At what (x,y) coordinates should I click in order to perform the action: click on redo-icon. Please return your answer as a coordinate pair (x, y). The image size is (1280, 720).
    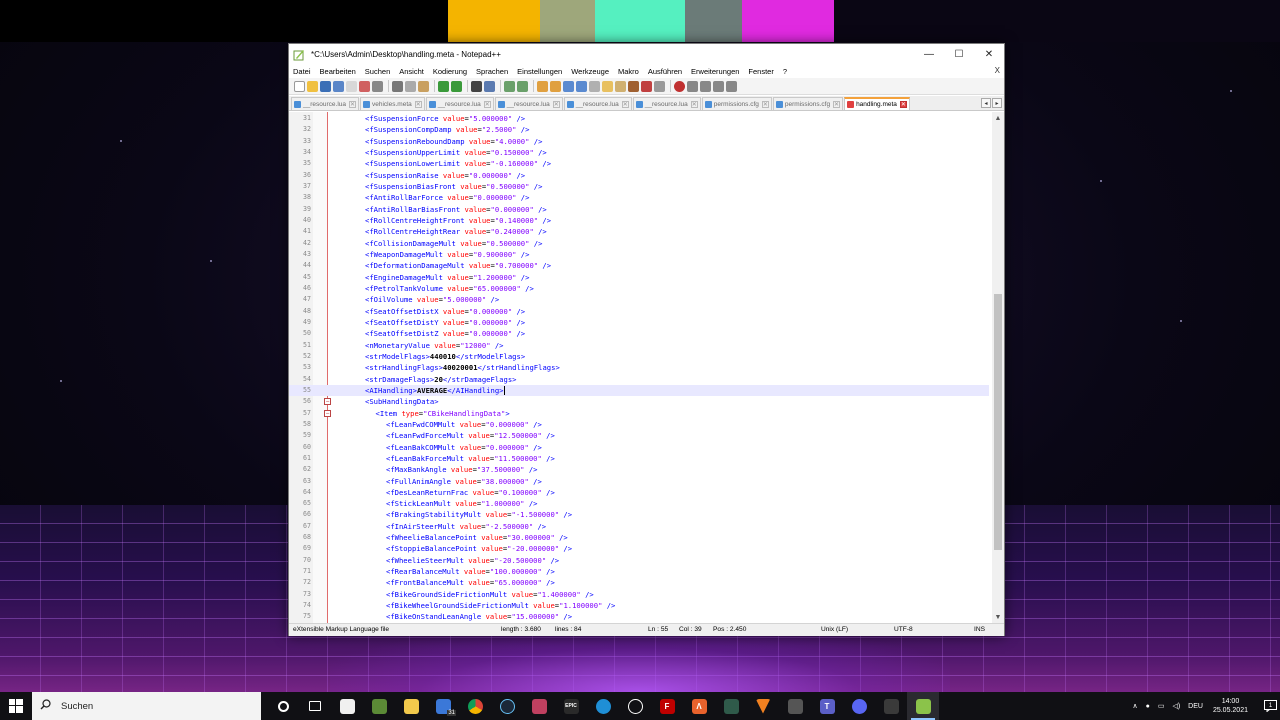
    Looking at the image, I should click on (456, 86).